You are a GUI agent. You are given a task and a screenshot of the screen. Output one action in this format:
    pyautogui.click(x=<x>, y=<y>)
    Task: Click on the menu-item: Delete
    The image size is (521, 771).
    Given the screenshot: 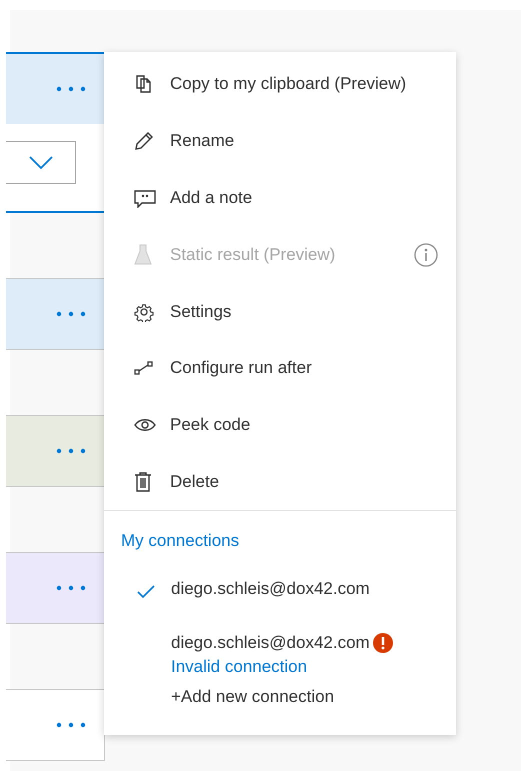 What is the action you would take?
    pyautogui.click(x=280, y=482)
    